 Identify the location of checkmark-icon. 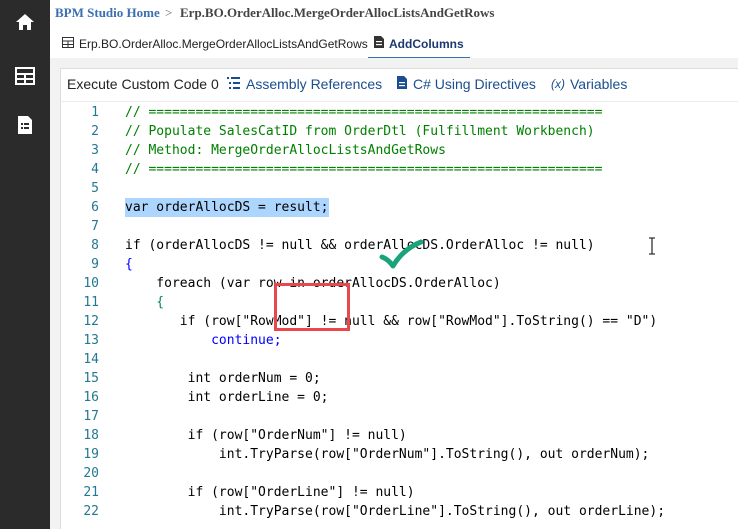
(401, 256).